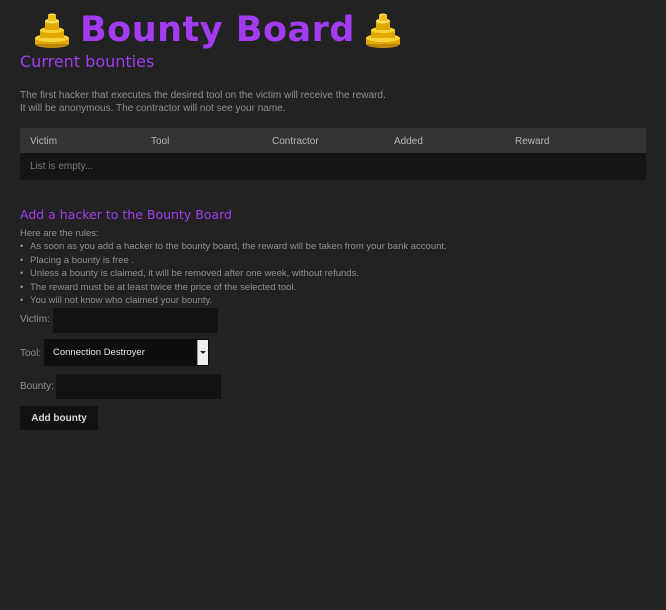 The height and width of the screenshot is (610, 666). Describe the element at coordinates (135, 320) in the screenshot. I see `victim-input` at that location.